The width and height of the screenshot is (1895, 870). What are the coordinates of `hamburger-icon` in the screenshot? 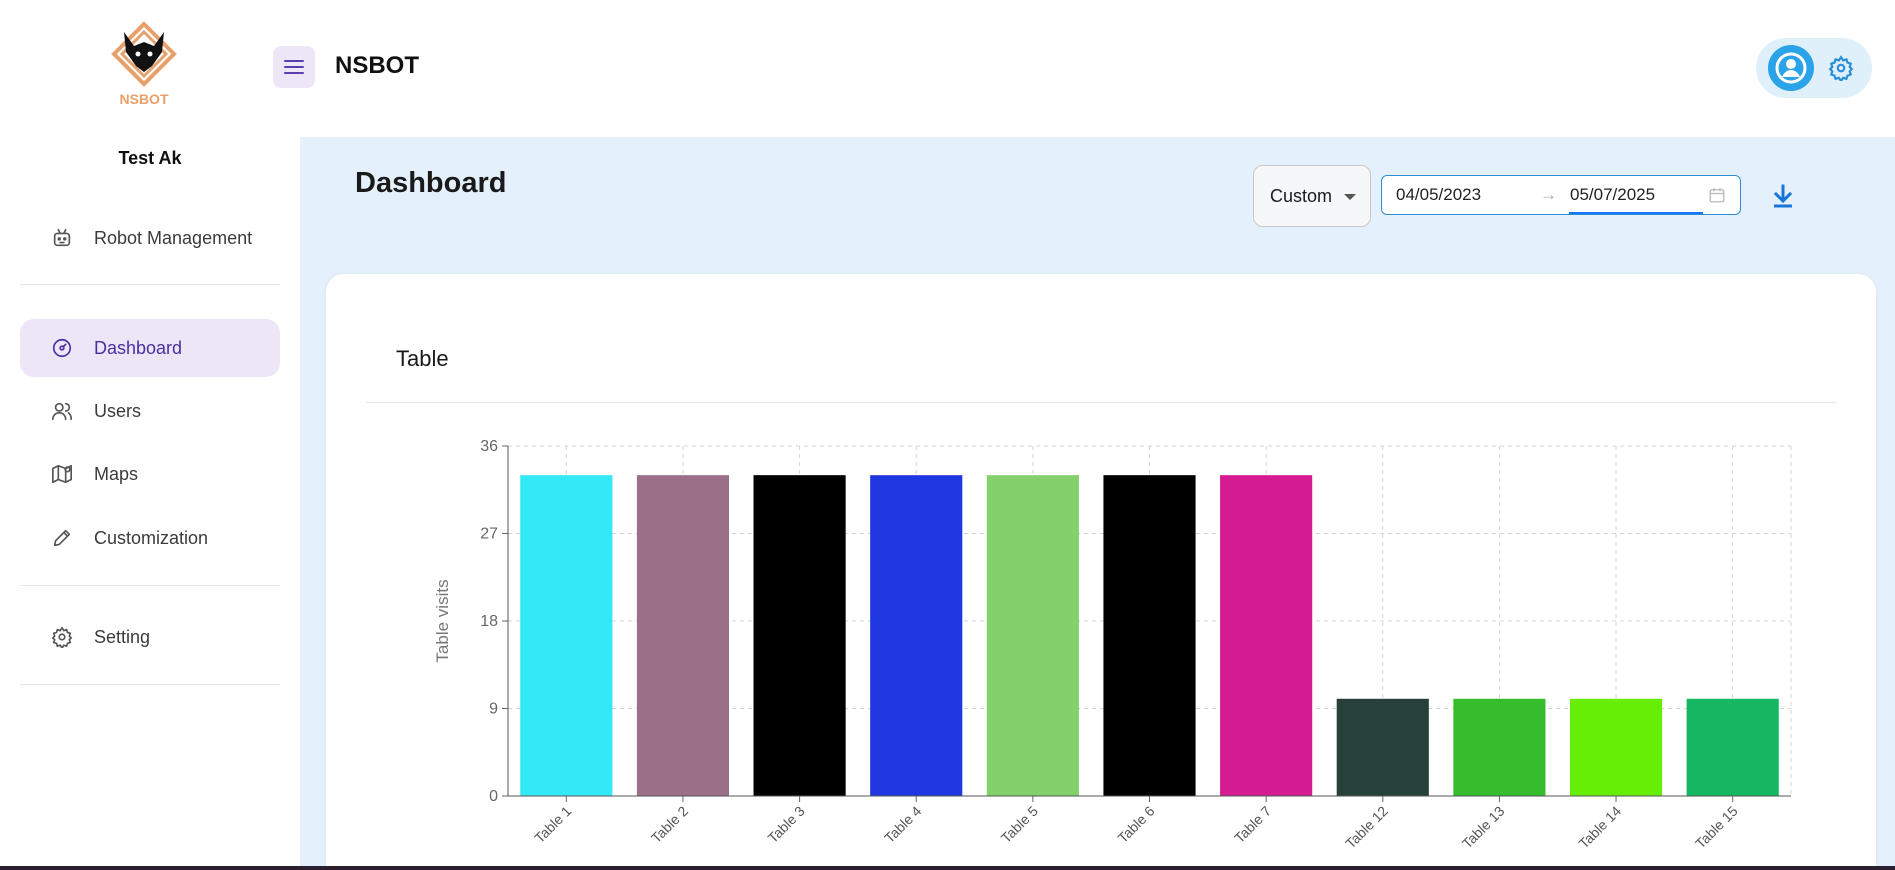 It's located at (294, 67).